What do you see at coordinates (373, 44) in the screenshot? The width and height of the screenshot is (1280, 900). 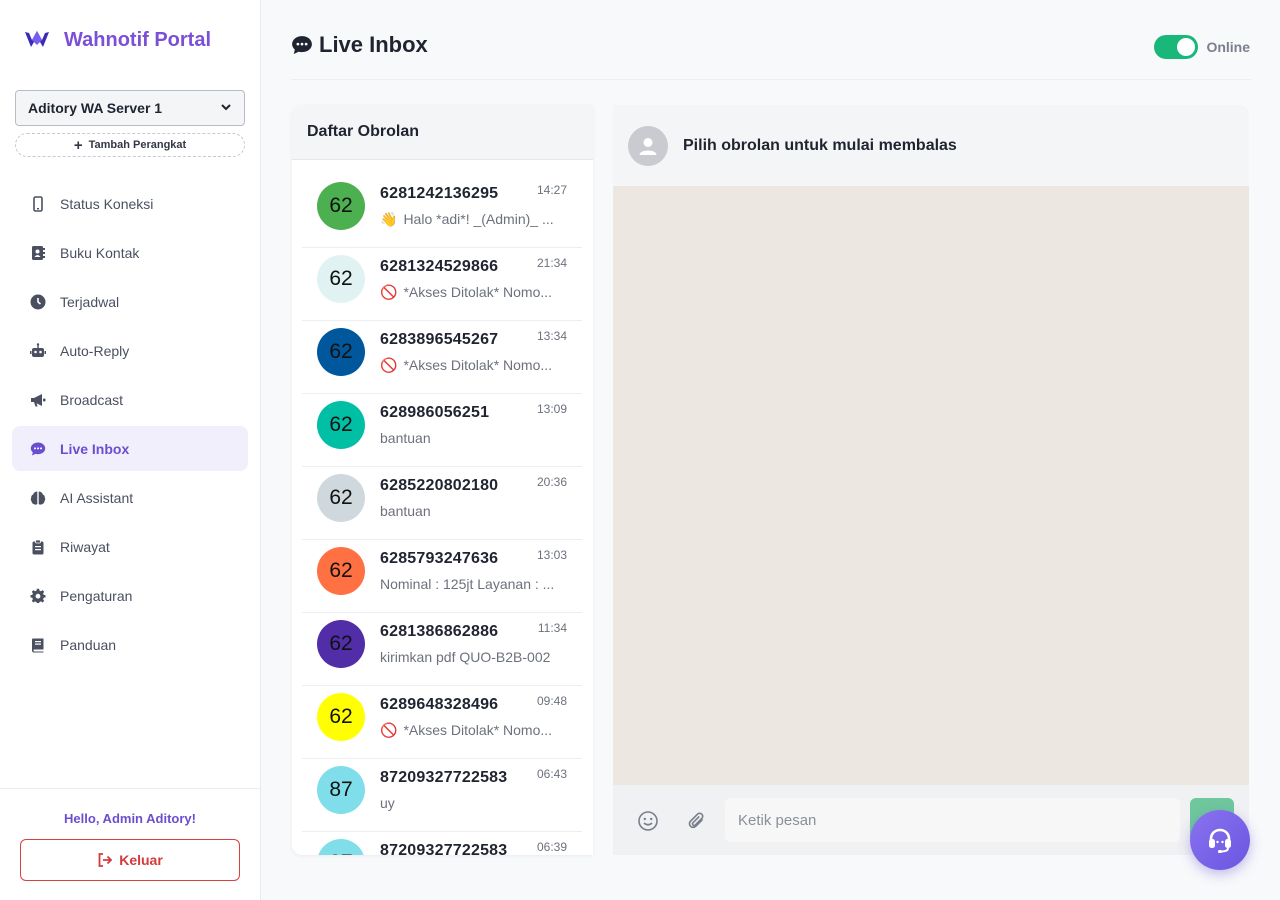 I see `page-title-text: Live Inbox` at bounding box center [373, 44].